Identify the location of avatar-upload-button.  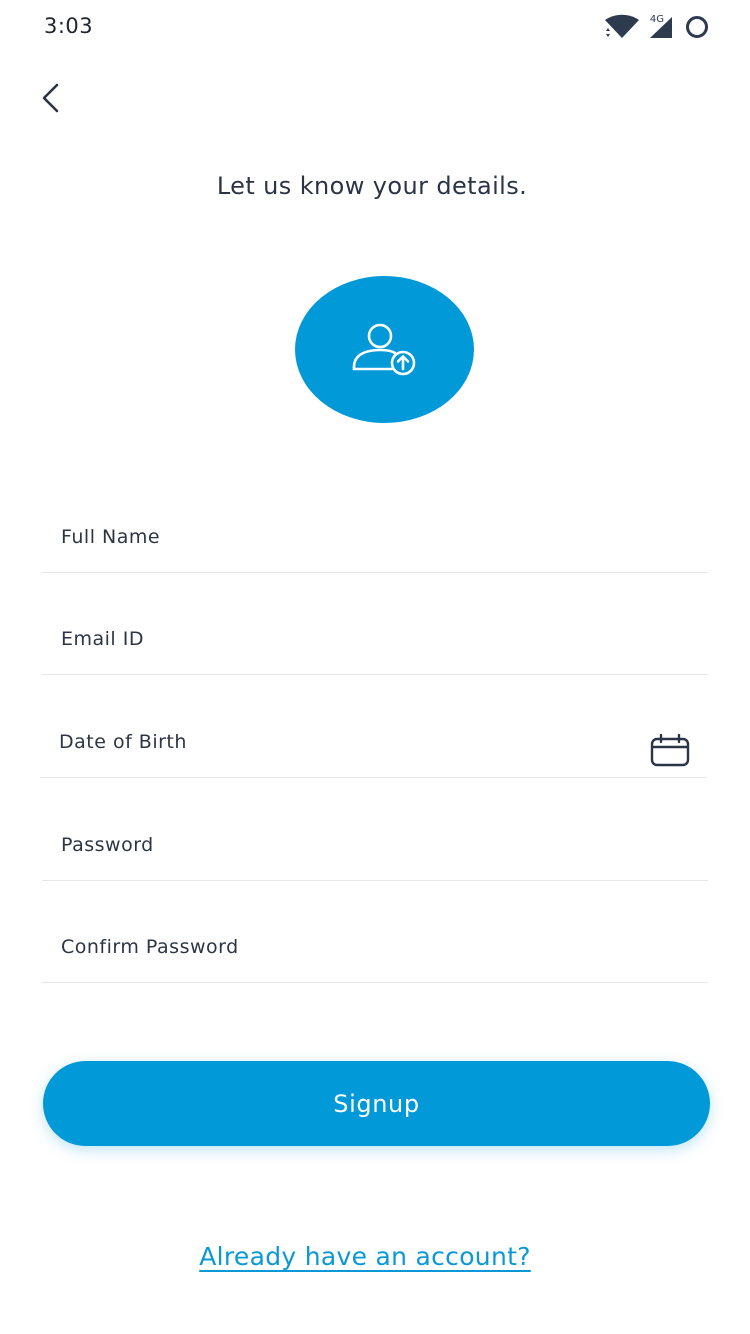
(384, 349).